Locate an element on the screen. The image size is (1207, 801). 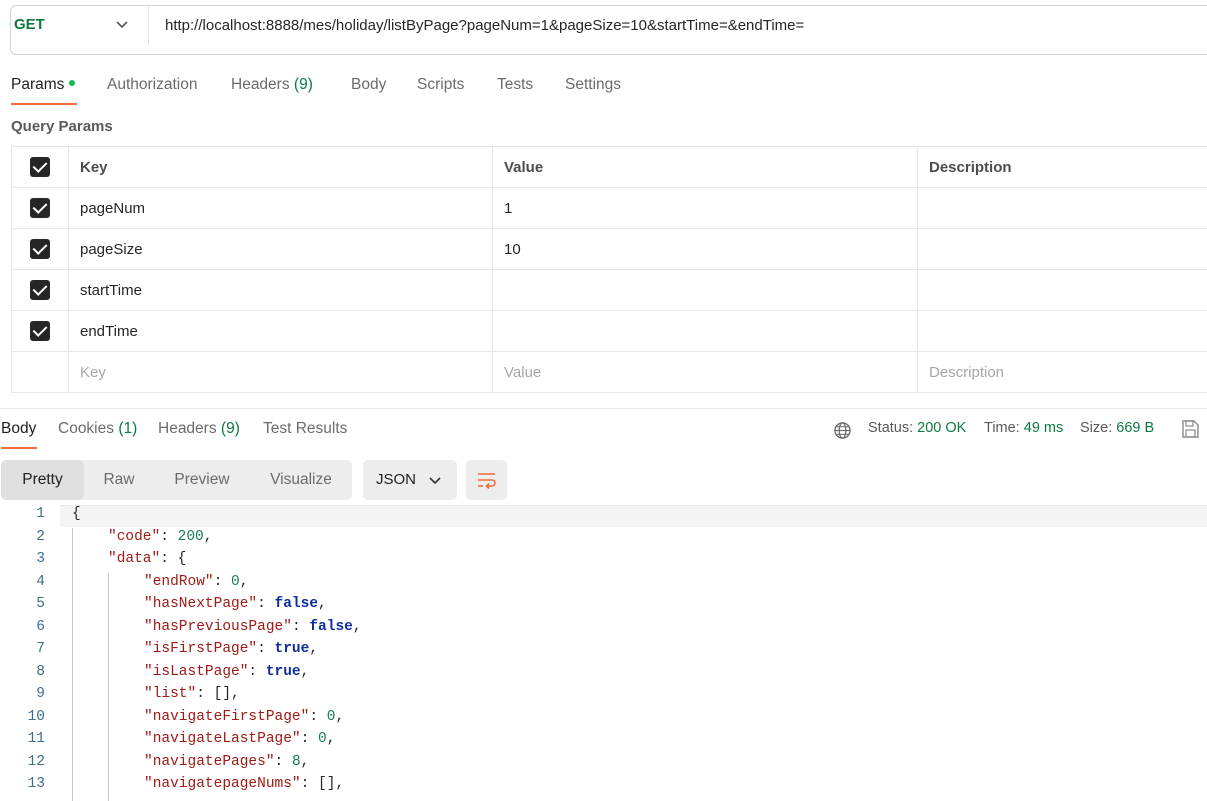
tab-params: Params is located at coordinates (43, 85).